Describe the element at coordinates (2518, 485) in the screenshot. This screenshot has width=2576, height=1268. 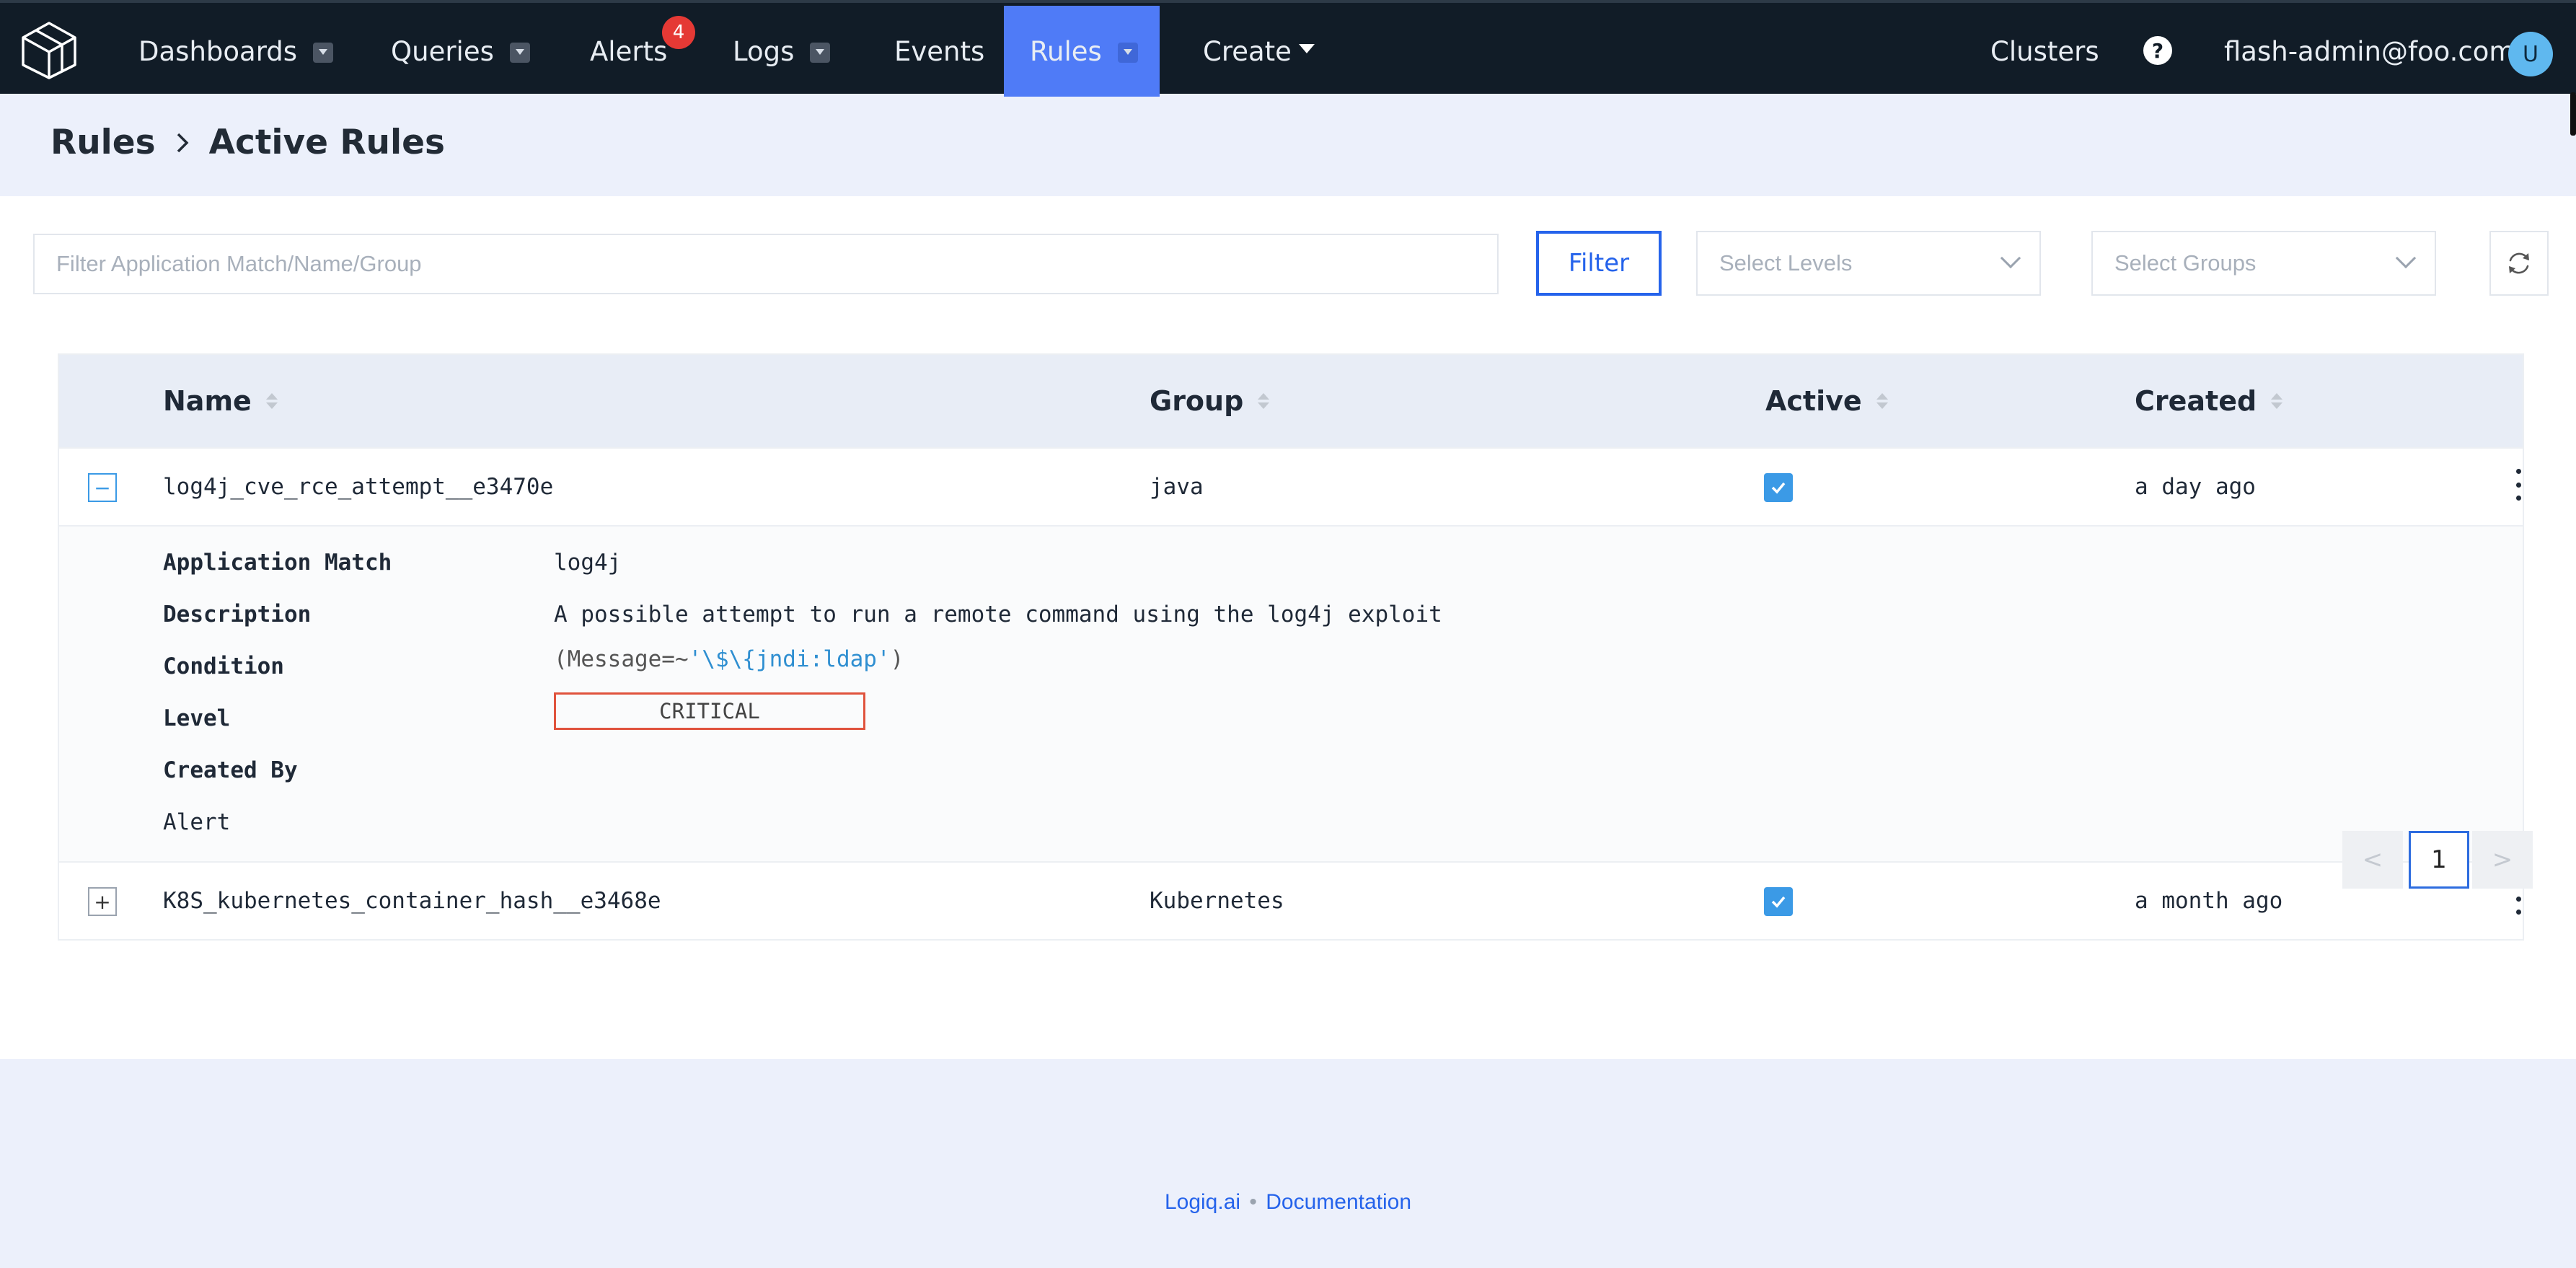
I see `more-options-icon` at that location.